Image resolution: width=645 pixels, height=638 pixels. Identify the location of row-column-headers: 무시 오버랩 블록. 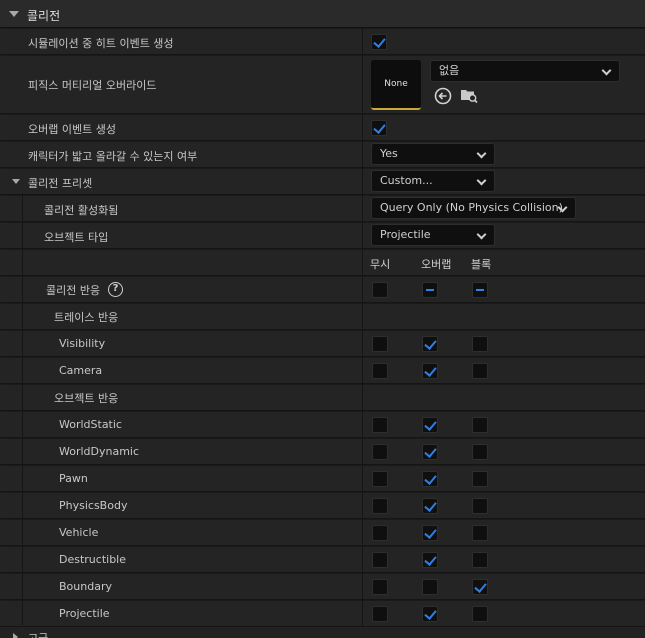
(322, 263).